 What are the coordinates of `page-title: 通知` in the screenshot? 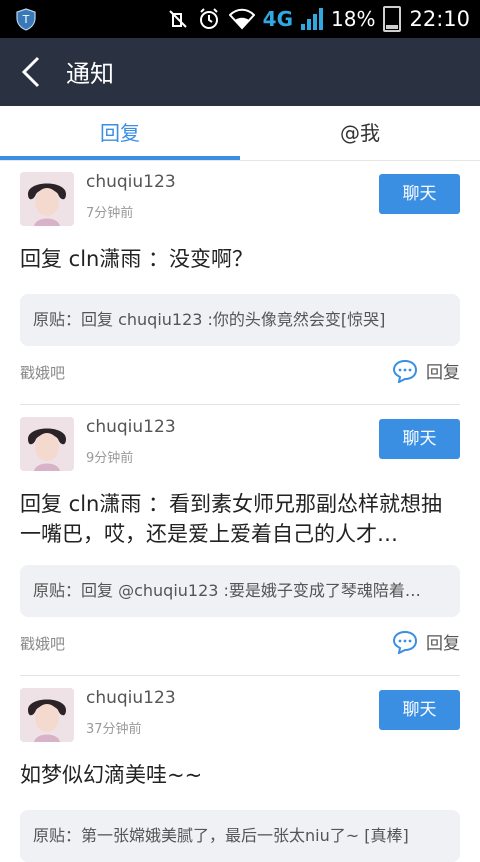 It's located at (90, 74).